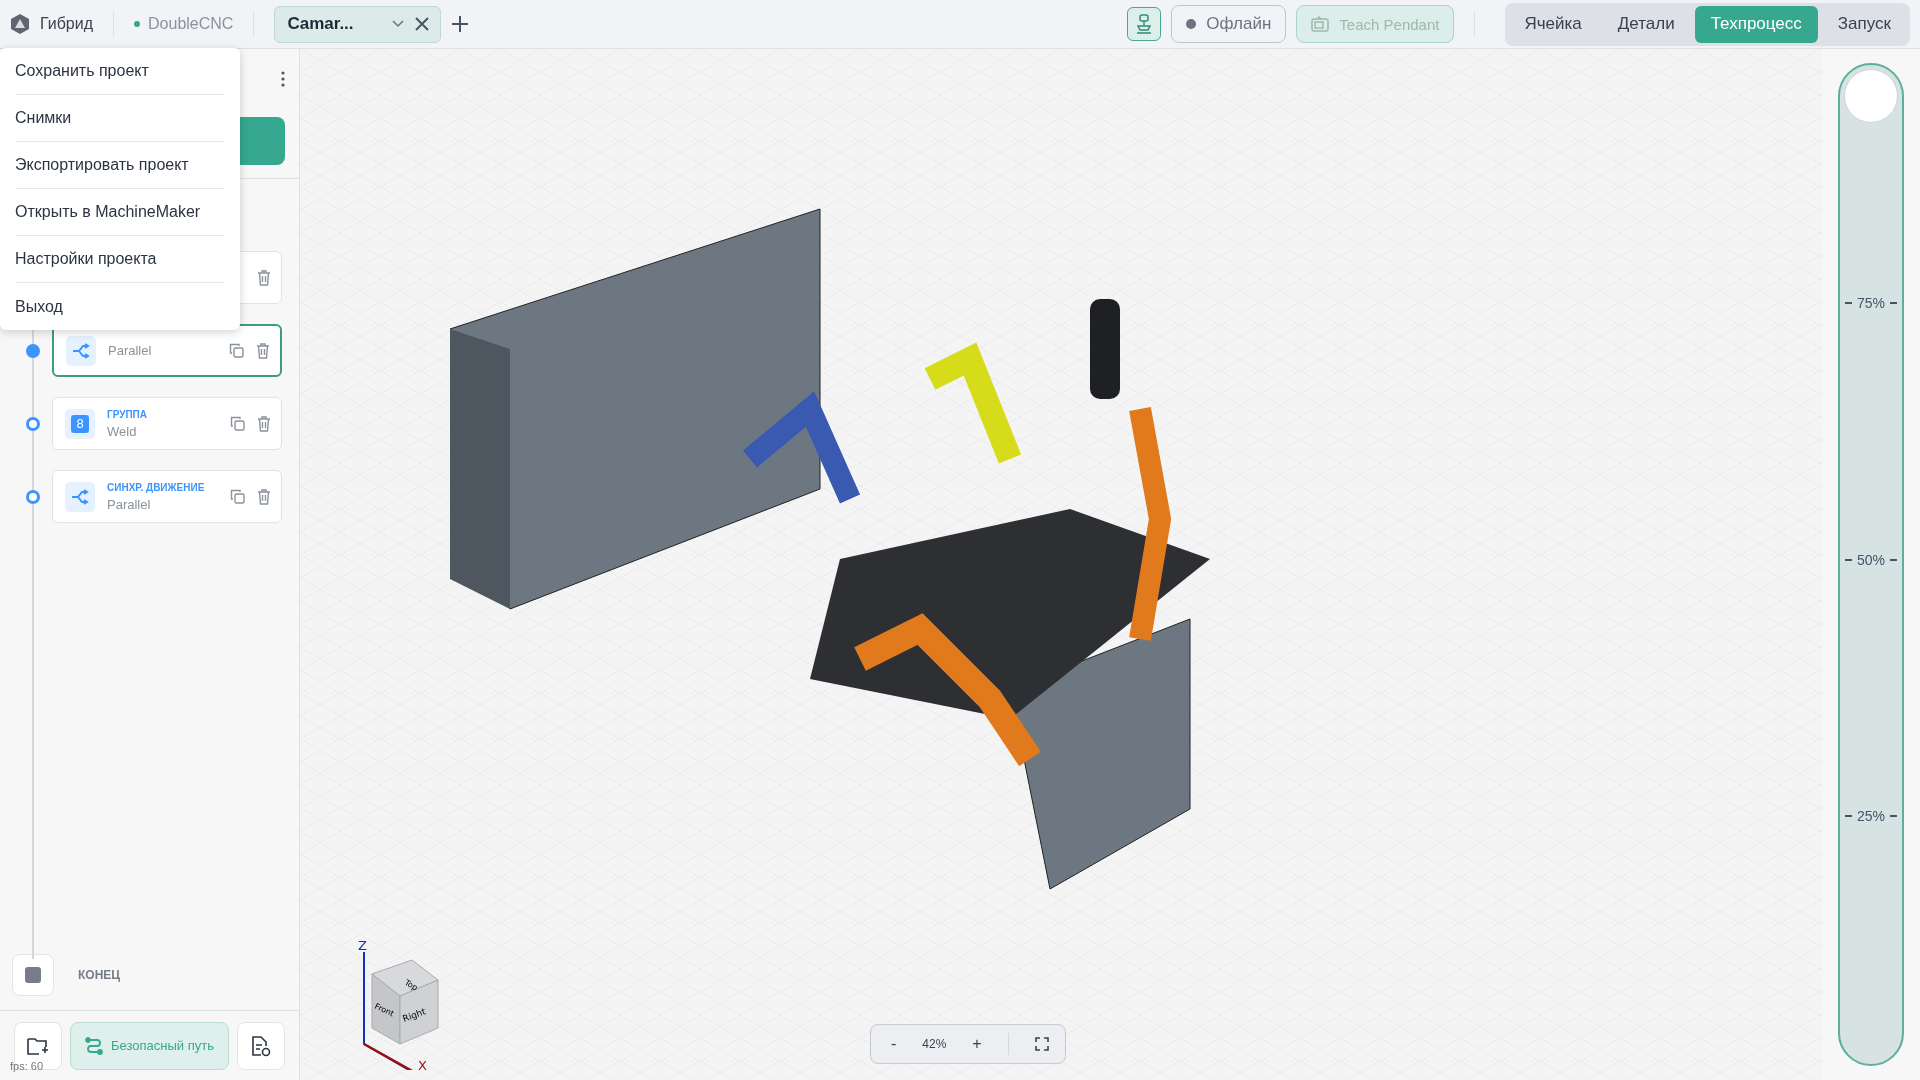  Describe the element at coordinates (460, 24) in the screenshot. I see `add-icon` at that location.